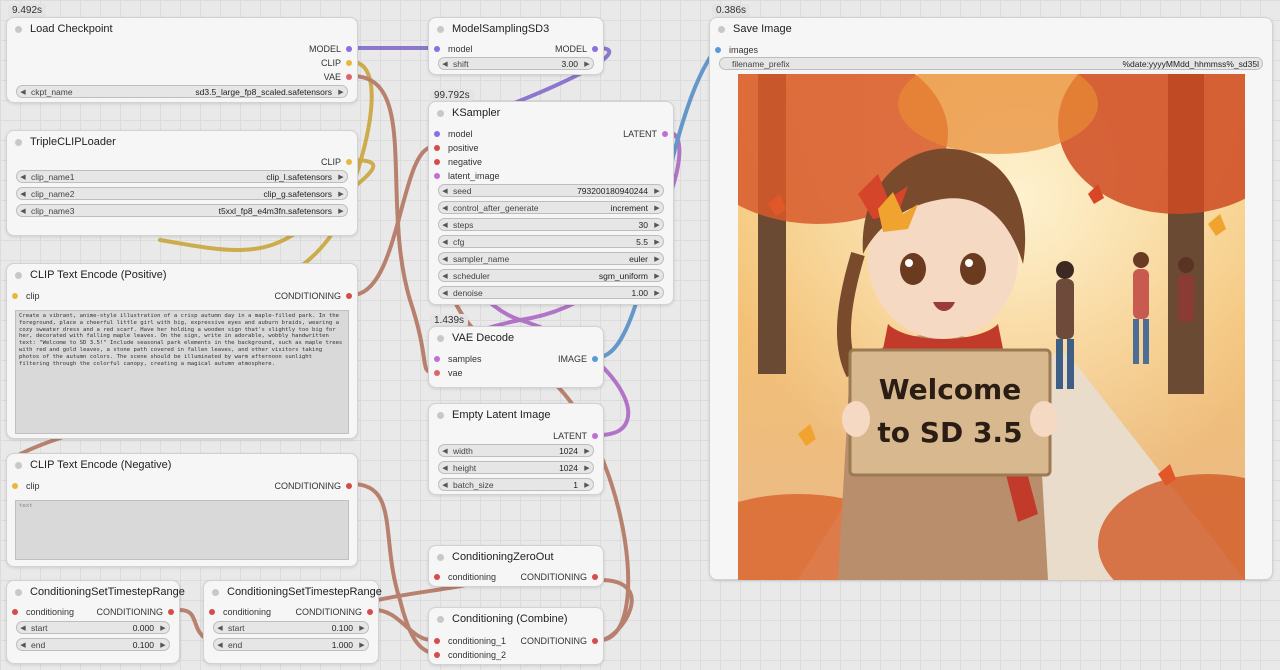 The height and width of the screenshot is (670, 1280). I want to click on scheduler-combo: ◀ scheduler sgm_uniform ▶, so click(551, 275).